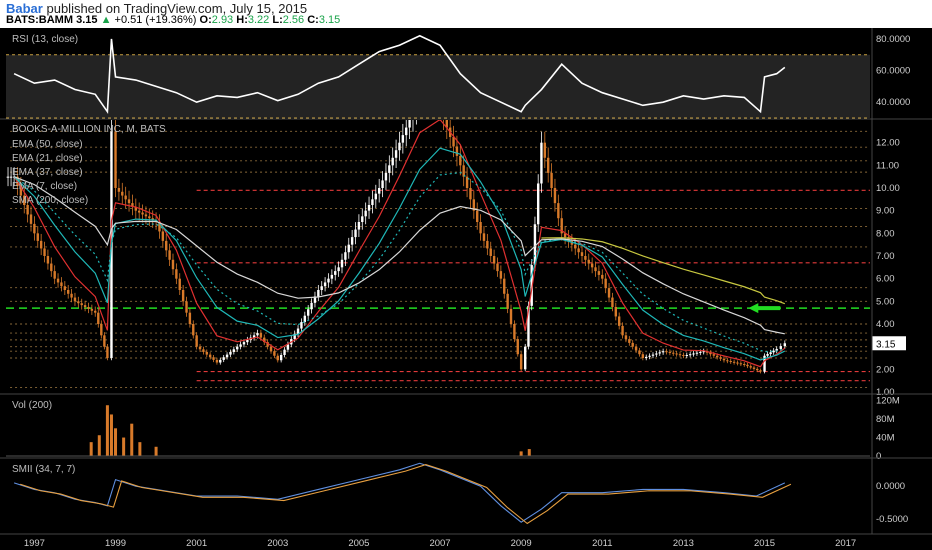 The width and height of the screenshot is (932, 550). What do you see at coordinates (40, 20) in the screenshot?
I see `symbol: BATS:BAMM` at bounding box center [40, 20].